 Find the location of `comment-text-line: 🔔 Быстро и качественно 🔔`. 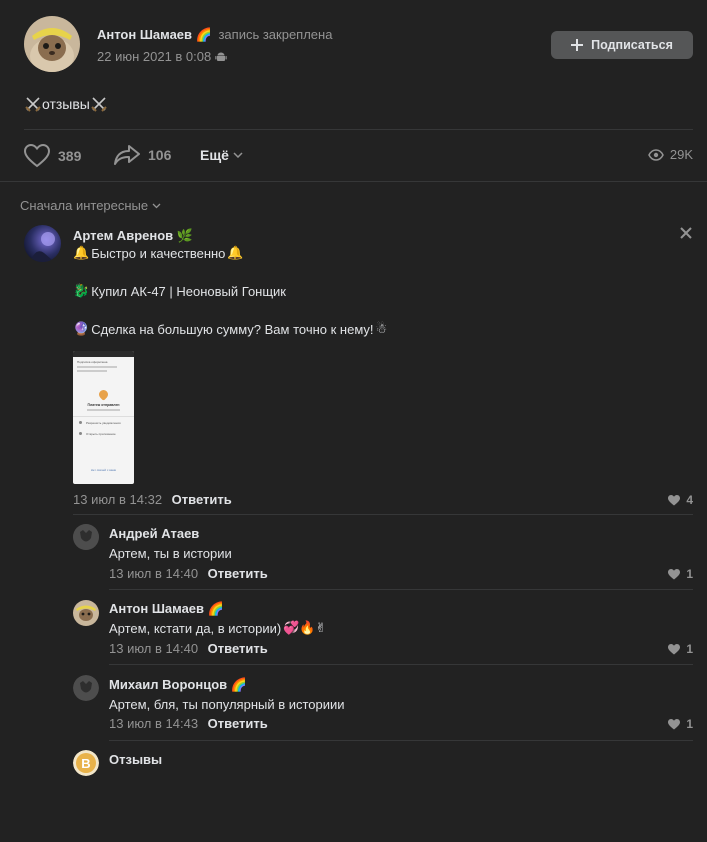

comment-text-line: 🔔 Быстро и качественно 🔔 is located at coordinates (158, 253).